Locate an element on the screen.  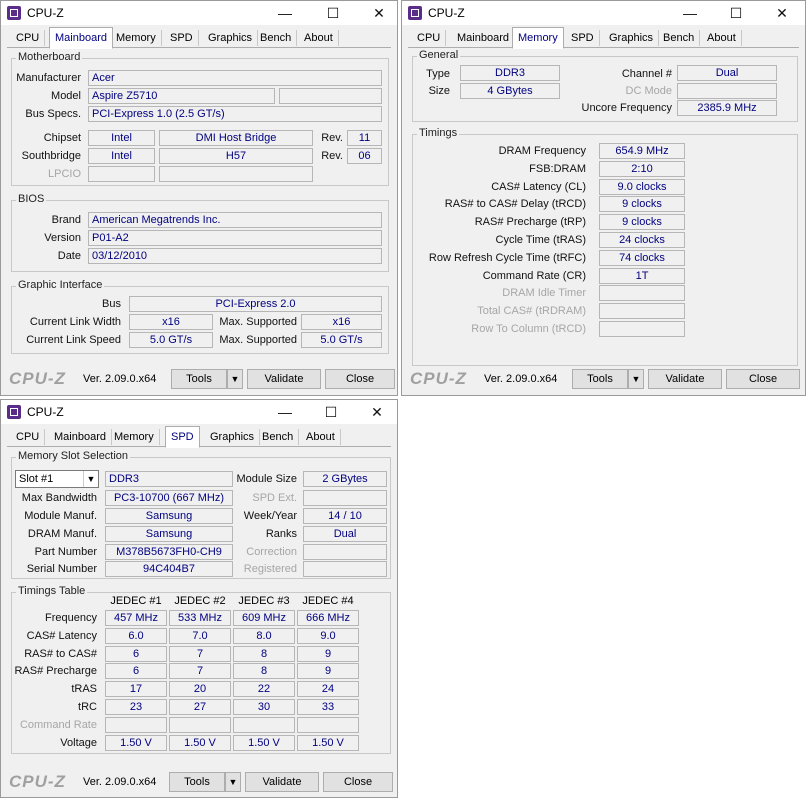
timing-value: 654.9 MHz is located at coordinates (642, 151).